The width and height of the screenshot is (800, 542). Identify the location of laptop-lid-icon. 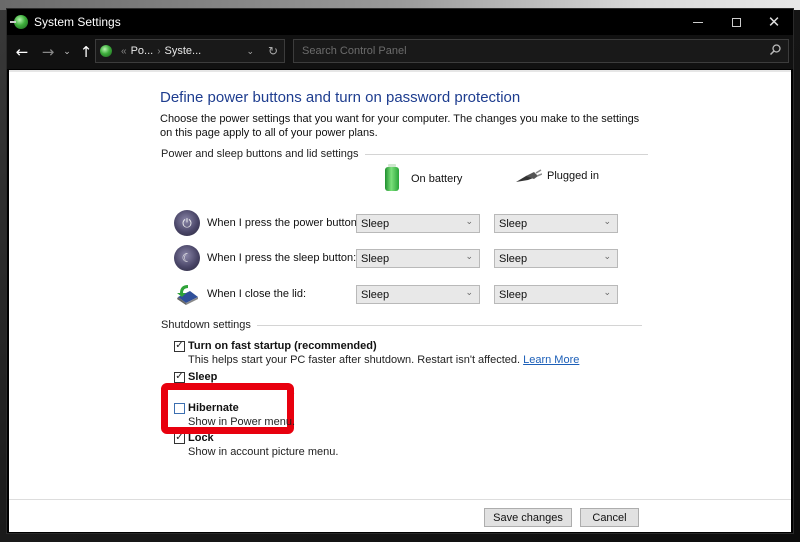
(187, 295).